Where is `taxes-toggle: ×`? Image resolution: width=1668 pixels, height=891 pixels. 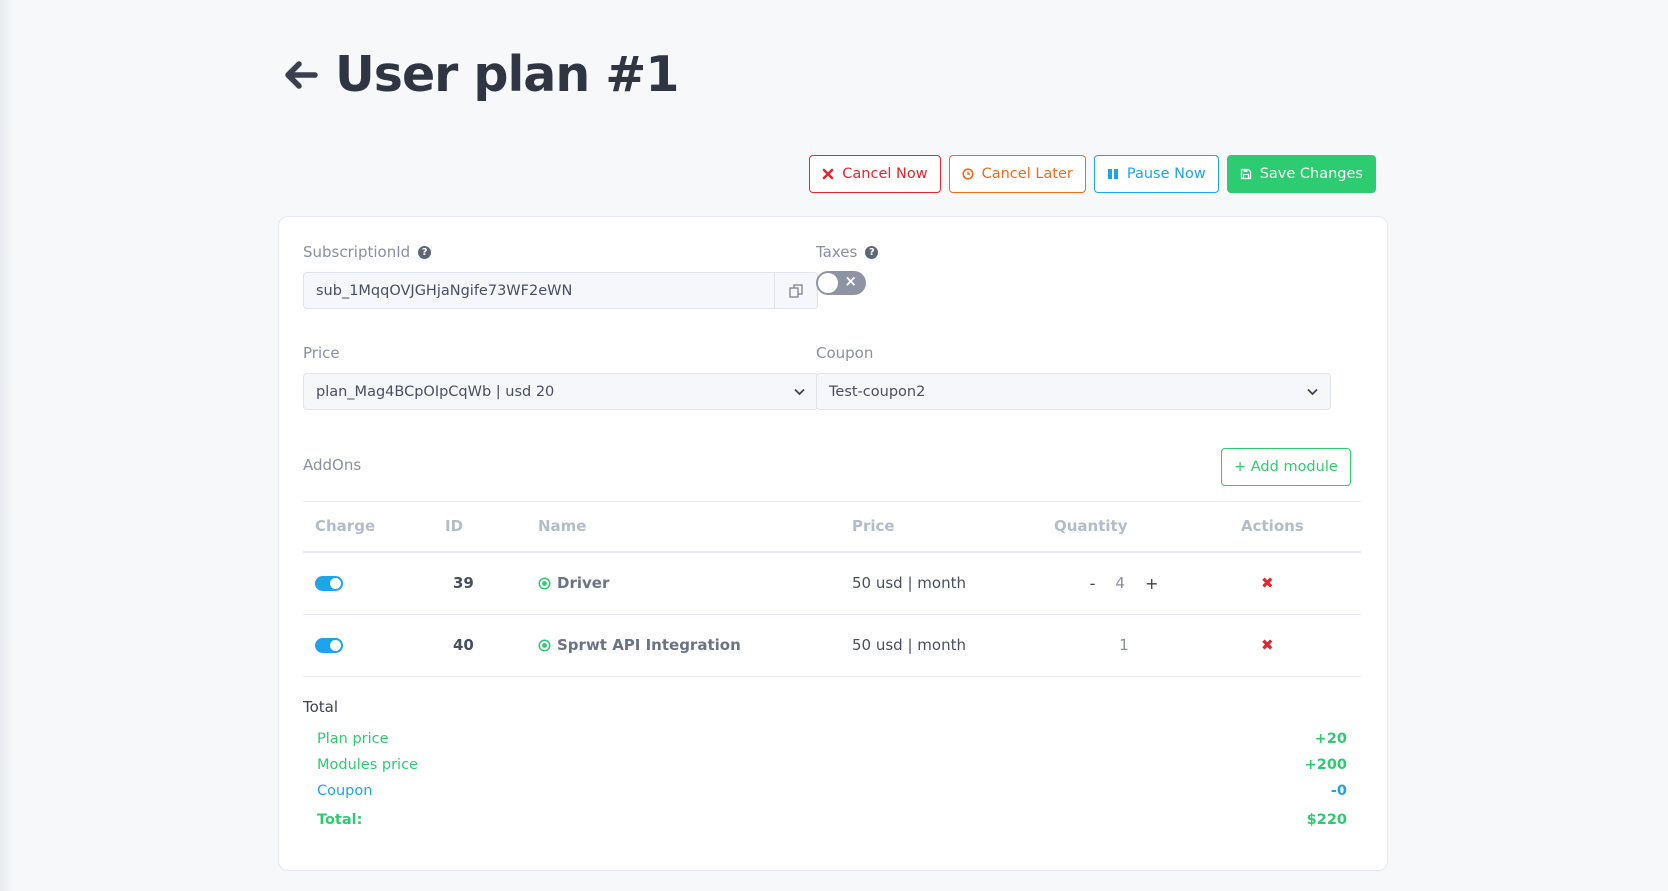 taxes-toggle: × is located at coordinates (841, 283).